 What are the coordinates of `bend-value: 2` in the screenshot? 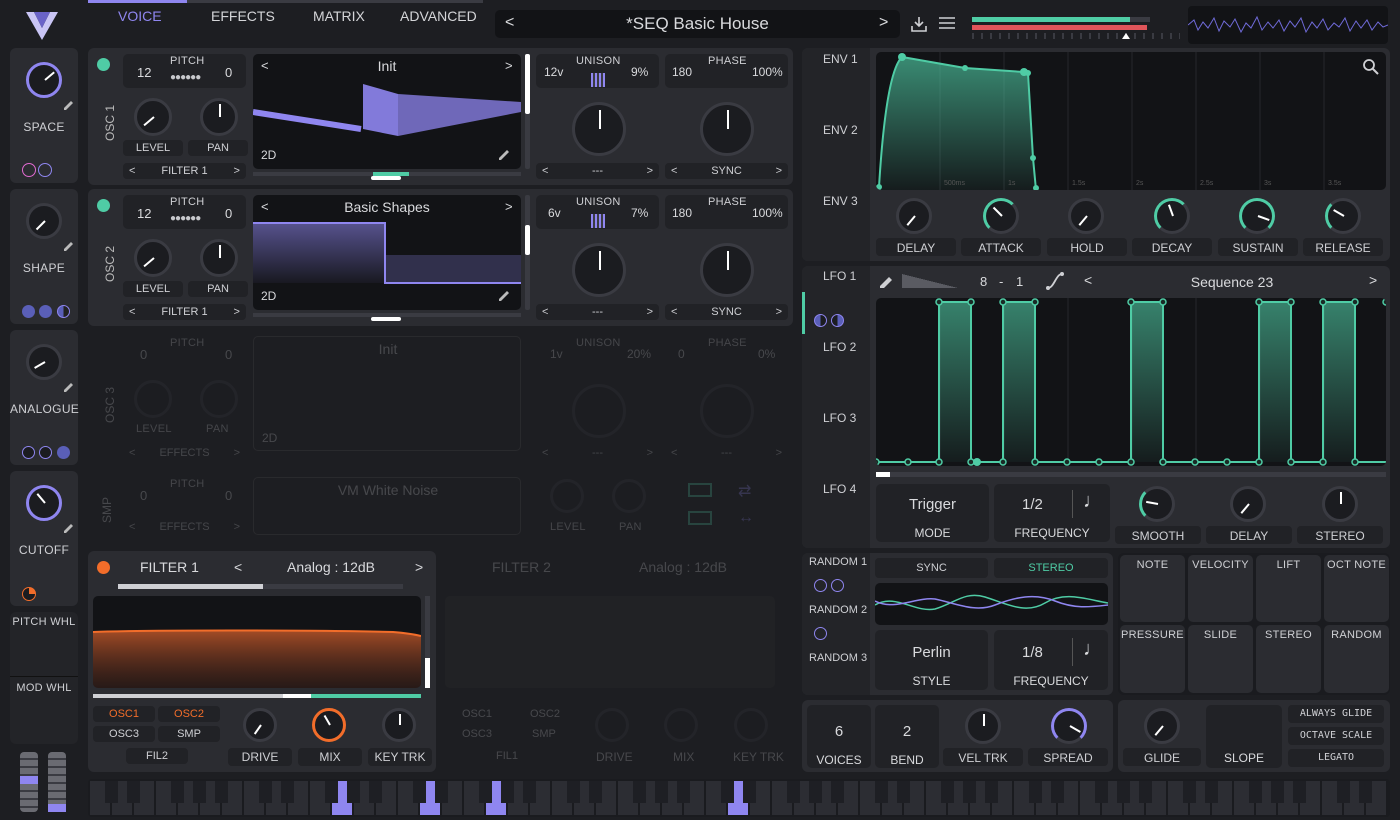 It's located at (907, 731).